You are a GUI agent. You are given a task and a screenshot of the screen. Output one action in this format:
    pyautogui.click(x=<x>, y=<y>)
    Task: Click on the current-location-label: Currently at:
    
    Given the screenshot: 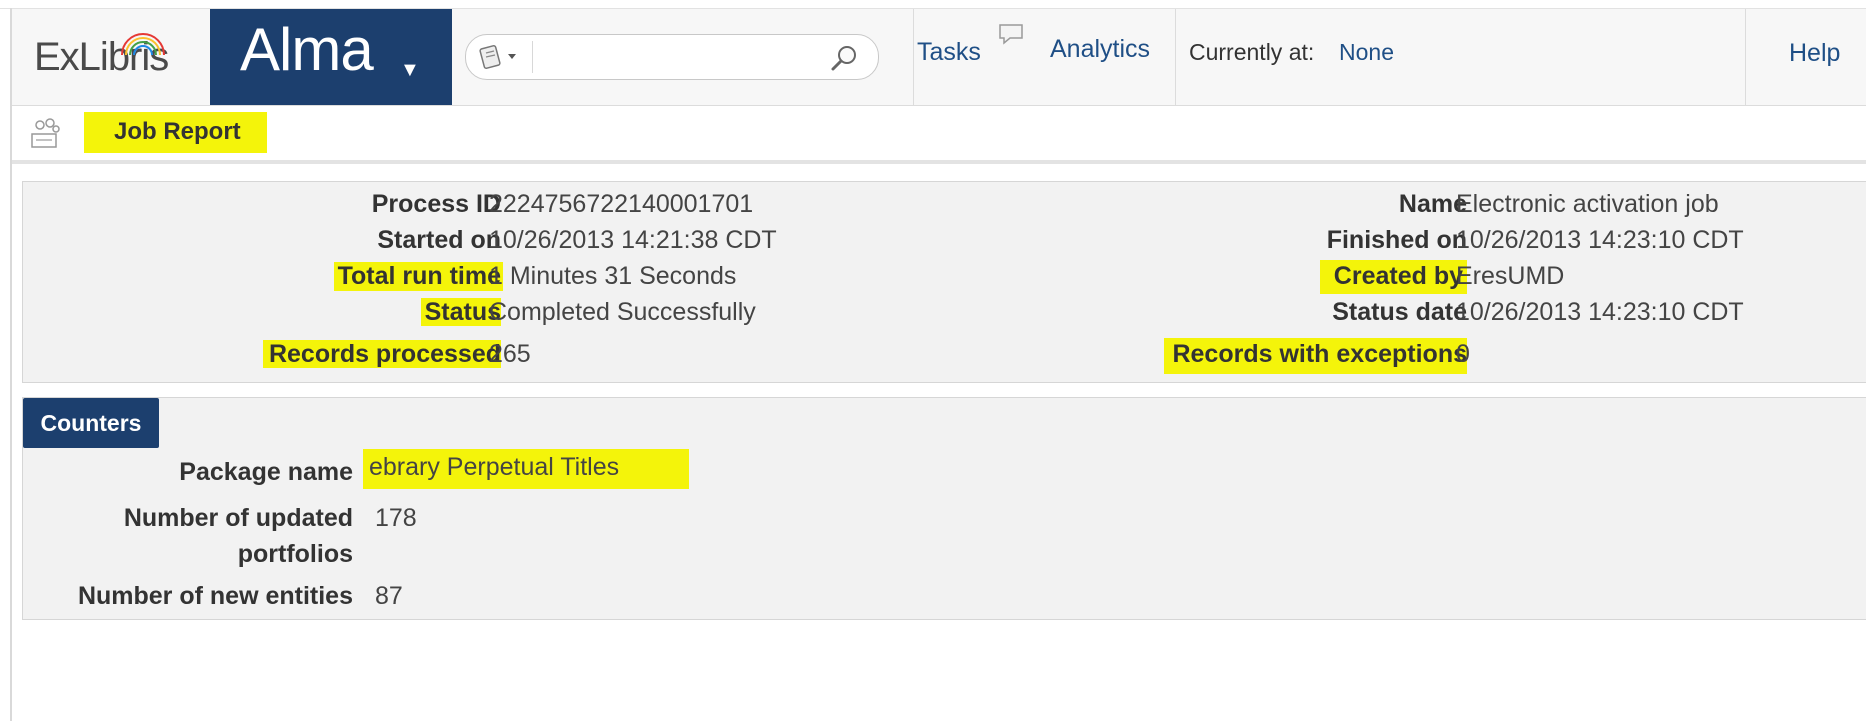 What is the action you would take?
    pyautogui.click(x=1252, y=52)
    